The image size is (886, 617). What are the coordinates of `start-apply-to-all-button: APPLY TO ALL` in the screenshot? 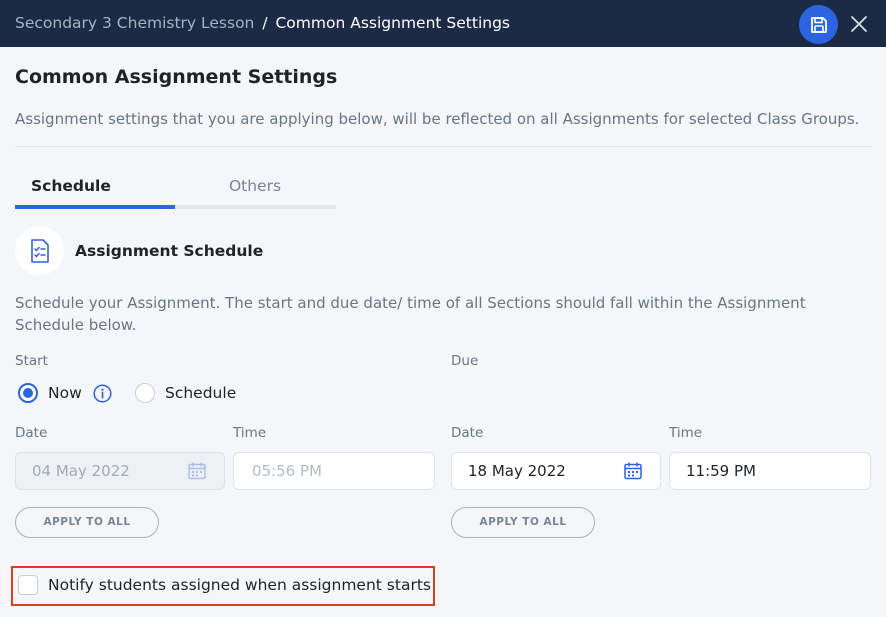 It's located at (87, 522).